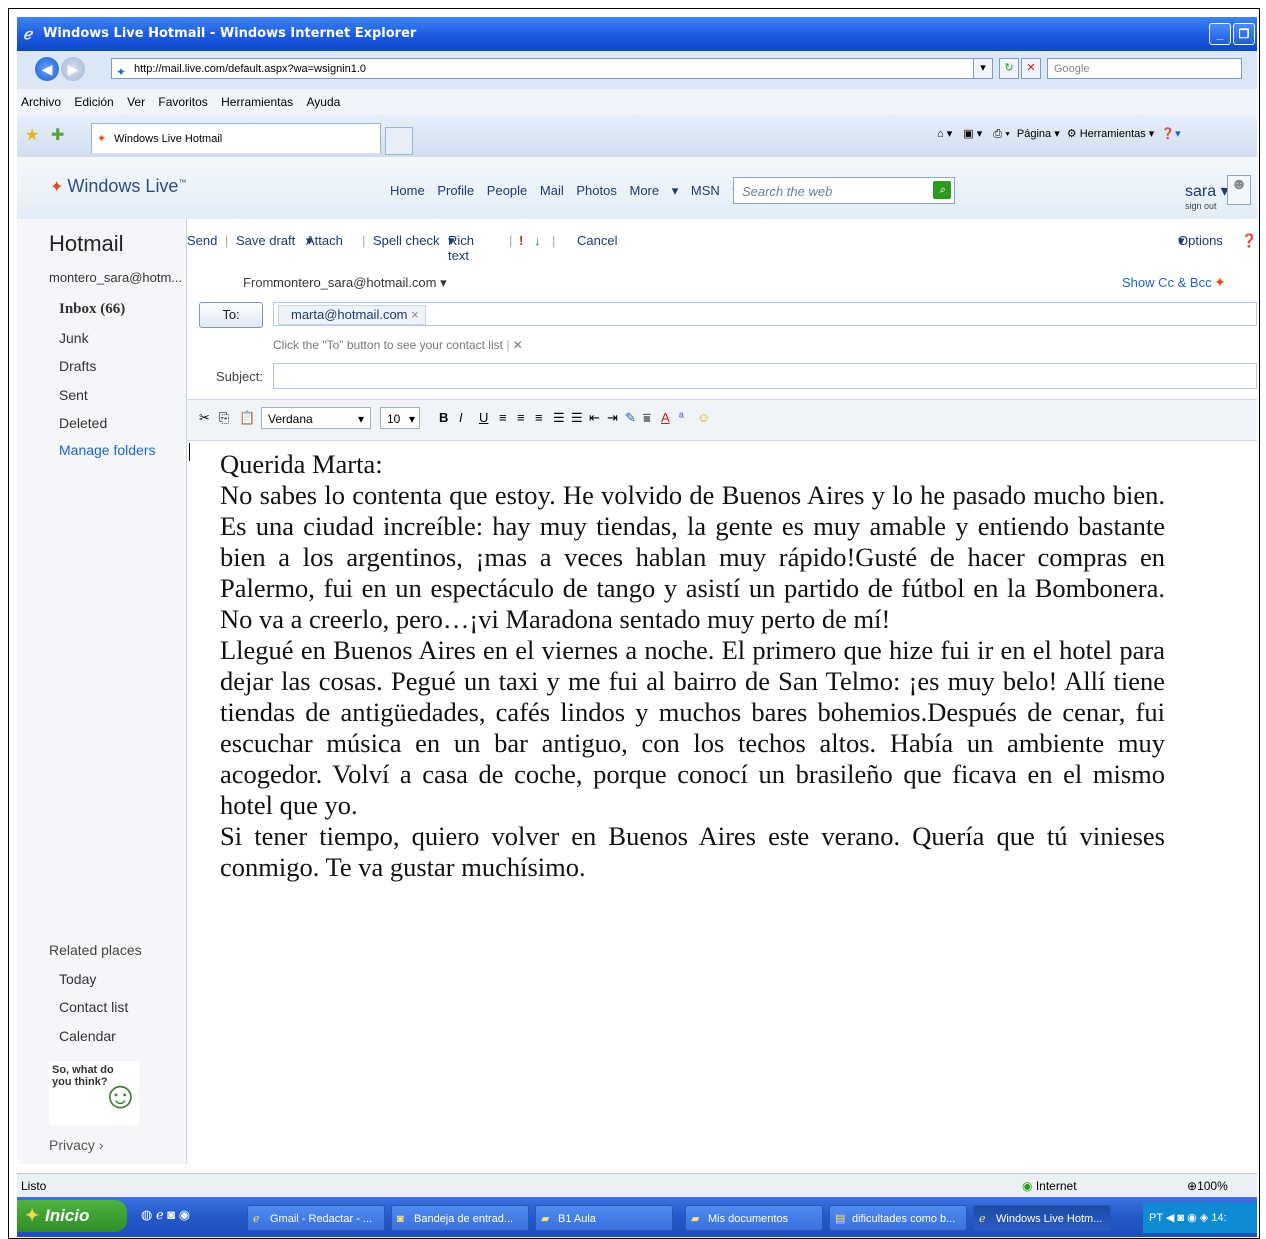 This screenshot has width=1266, height=1239. What do you see at coordinates (483, 417) in the screenshot?
I see `underline-icon: U` at bounding box center [483, 417].